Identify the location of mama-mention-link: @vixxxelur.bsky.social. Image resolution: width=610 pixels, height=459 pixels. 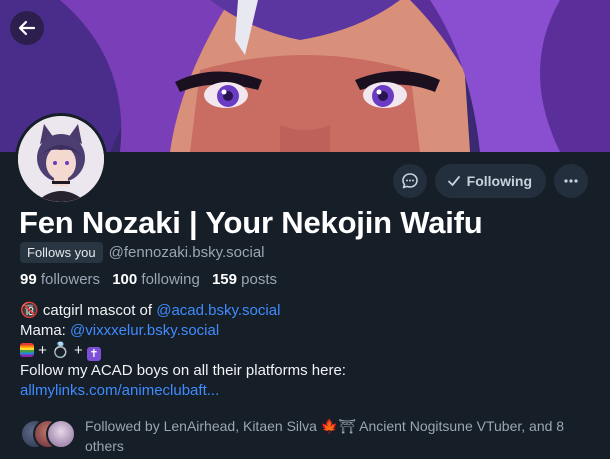
(144, 330).